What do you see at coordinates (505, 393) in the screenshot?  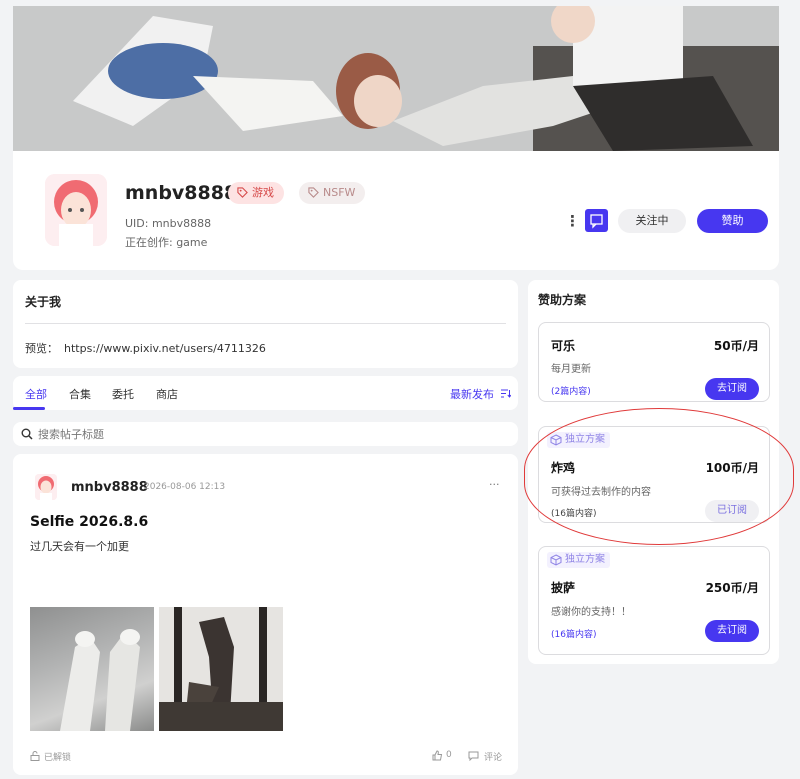 I see `sort-icon` at bounding box center [505, 393].